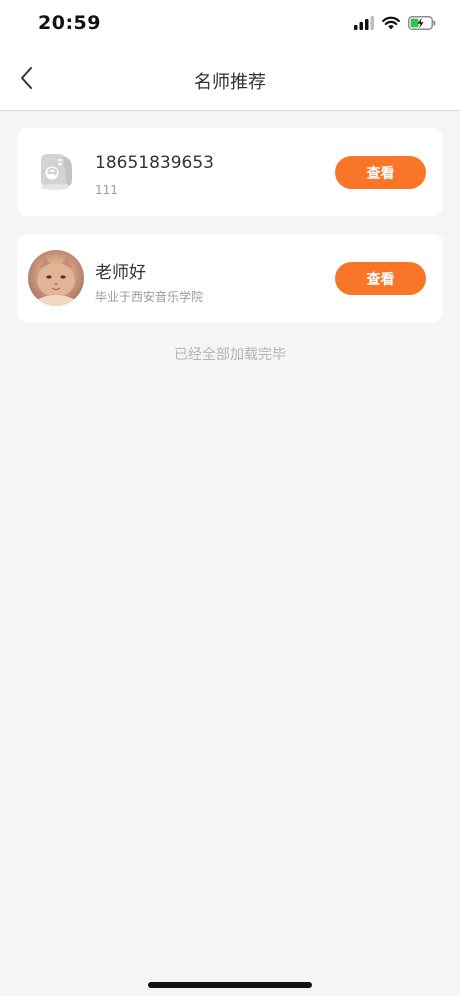  Describe the element at coordinates (120, 273) in the screenshot. I see `teacher-name: 老师好` at that location.